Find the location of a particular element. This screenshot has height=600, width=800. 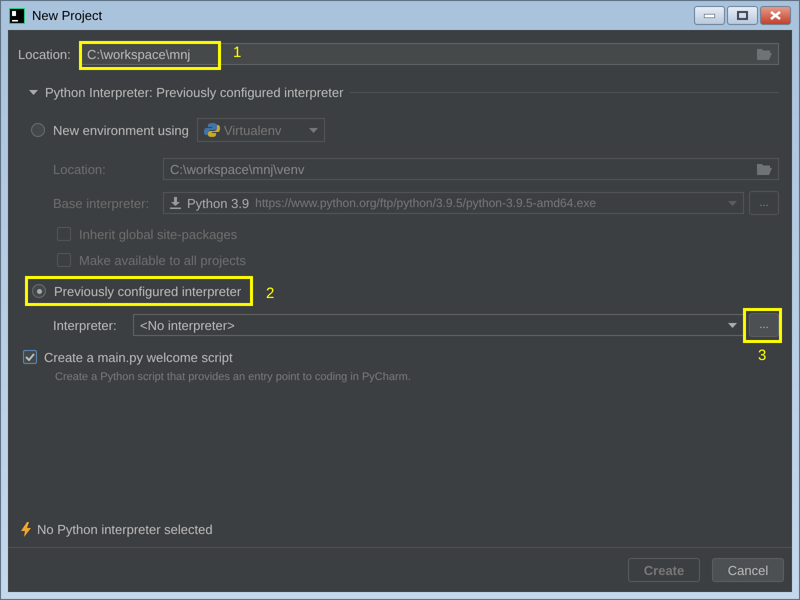

interpreter-dropdown: <No interpreter> is located at coordinates (438, 325).